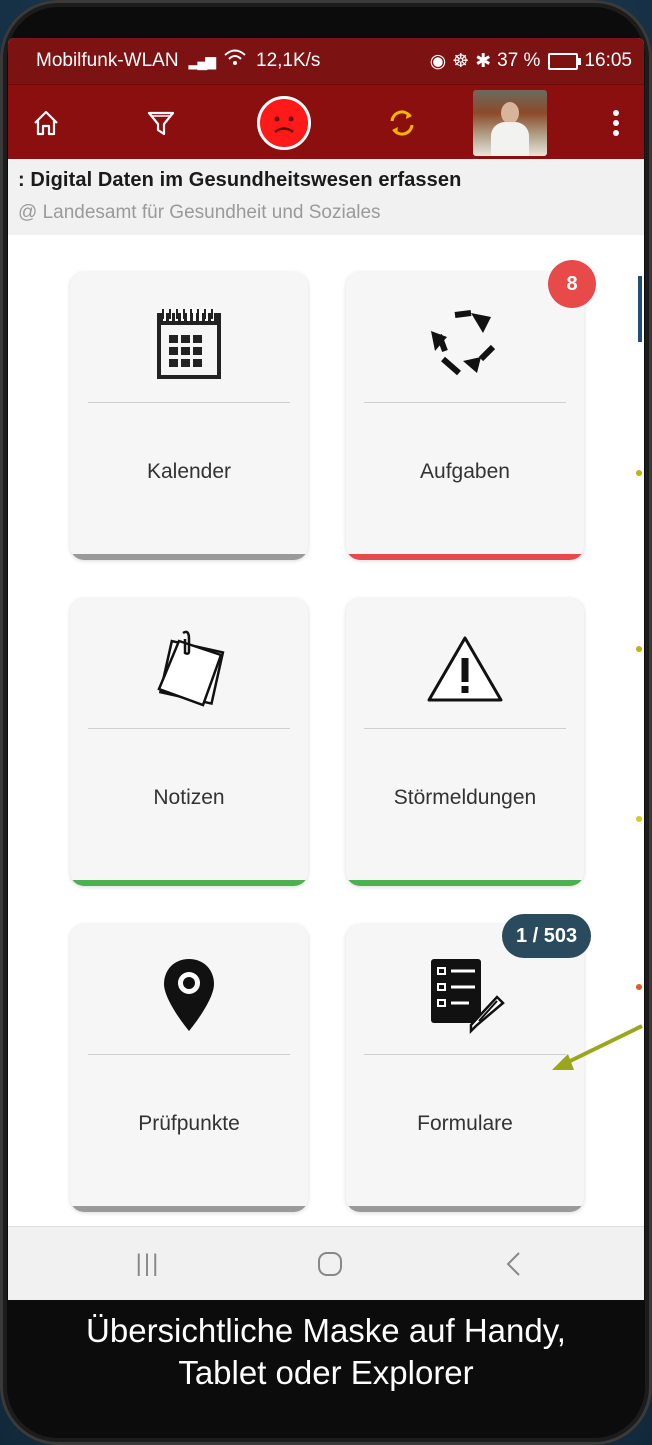 This screenshot has height=1445, width=652. What do you see at coordinates (46, 122) in the screenshot?
I see `home-icon` at bounding box center [46, 122].